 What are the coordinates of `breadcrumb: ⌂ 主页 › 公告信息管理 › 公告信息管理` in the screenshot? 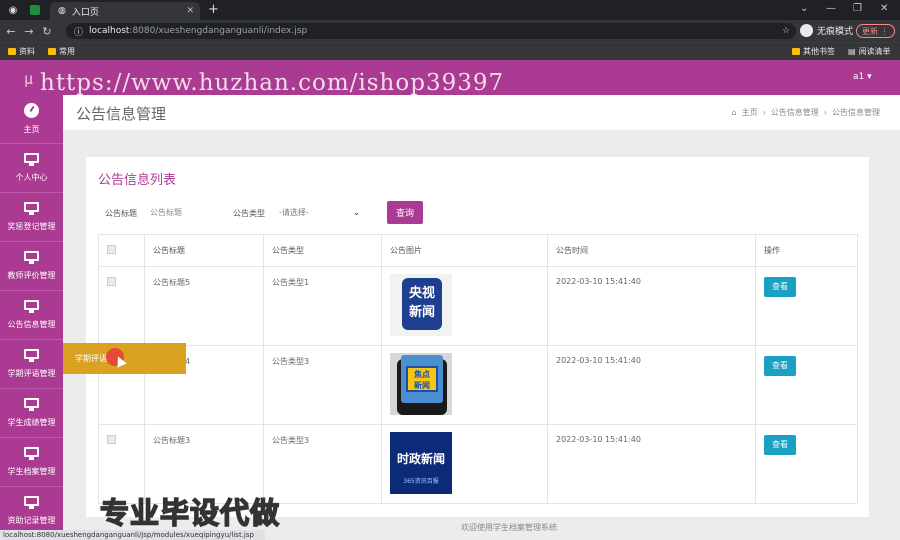 It's located at (806, 112).